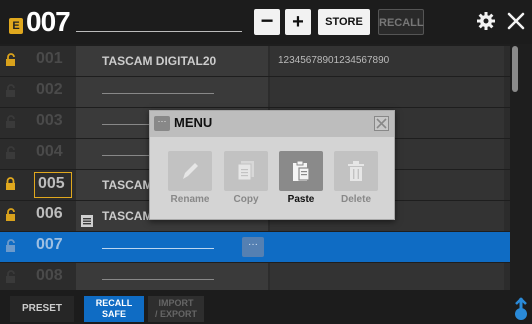  I want to click on list-scrollbar, so click(515, 69).